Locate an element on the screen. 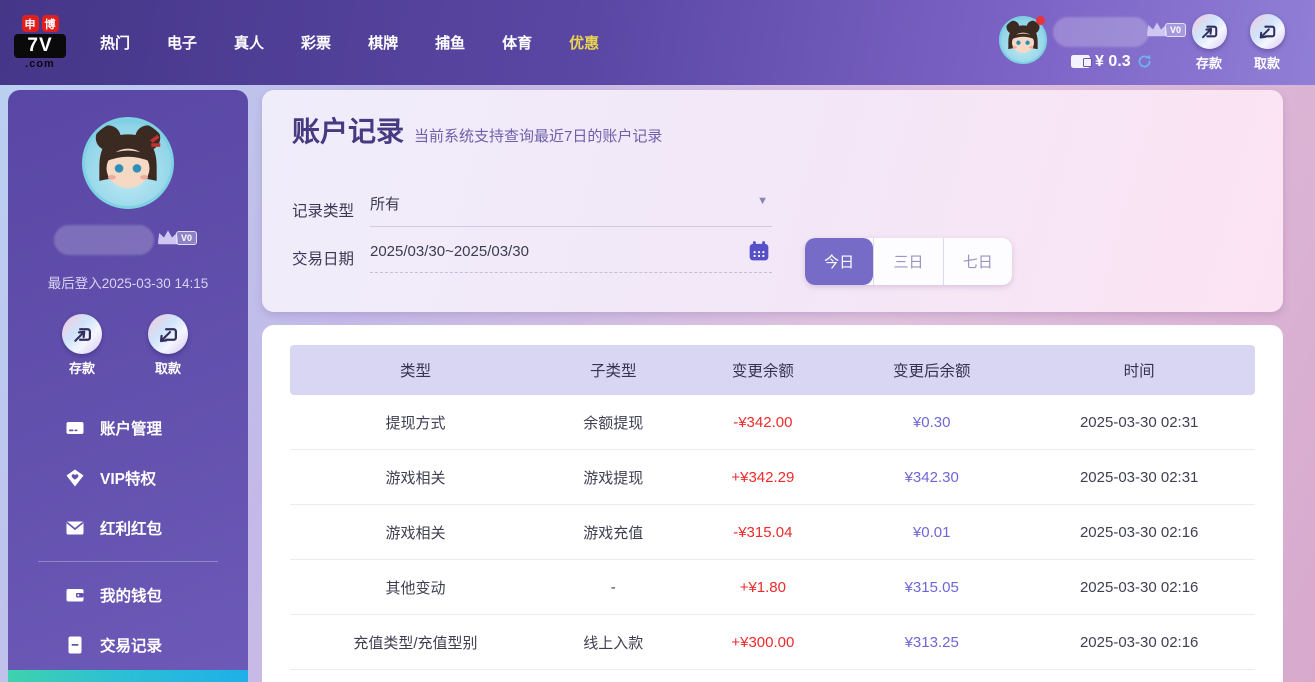  record-type-row: 记录类型 所有 ▼ is located at coordinates (532, 210).